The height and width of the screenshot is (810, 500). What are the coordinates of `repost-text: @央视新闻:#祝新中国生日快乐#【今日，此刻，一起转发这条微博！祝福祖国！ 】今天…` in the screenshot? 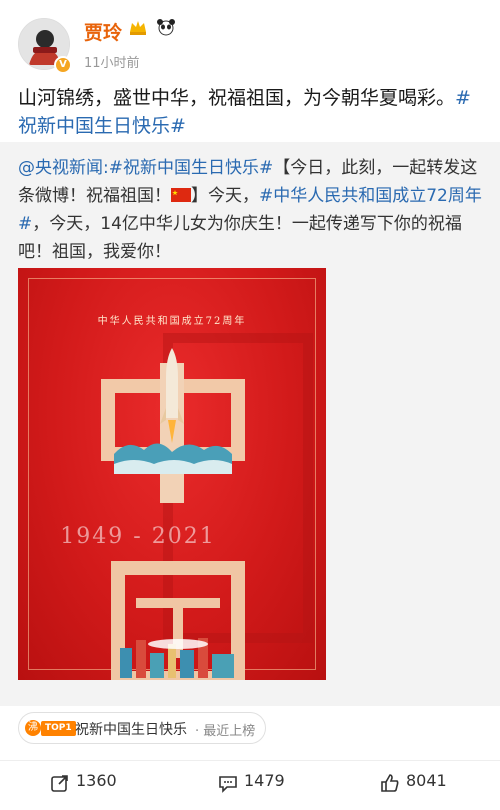 It's located at (250, 210).